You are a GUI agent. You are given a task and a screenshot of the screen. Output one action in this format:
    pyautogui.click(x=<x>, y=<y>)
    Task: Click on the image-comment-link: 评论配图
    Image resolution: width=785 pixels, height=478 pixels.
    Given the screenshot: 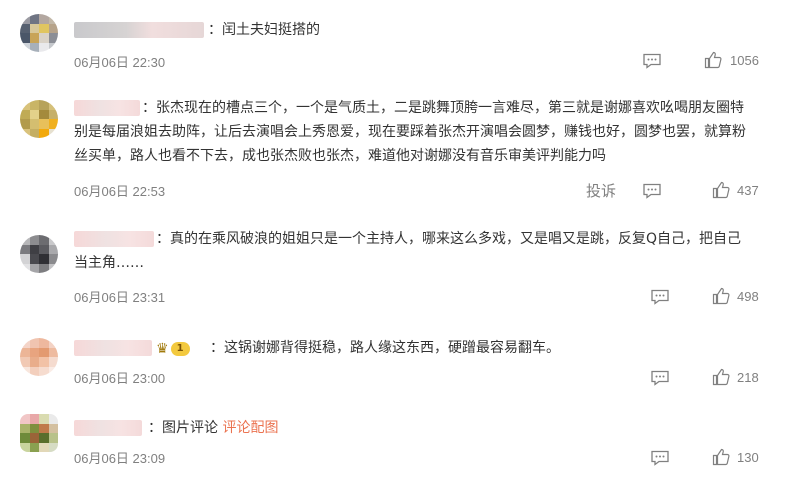 What is the action you would take?
    pyautogui.click(x=250, y=428)
    